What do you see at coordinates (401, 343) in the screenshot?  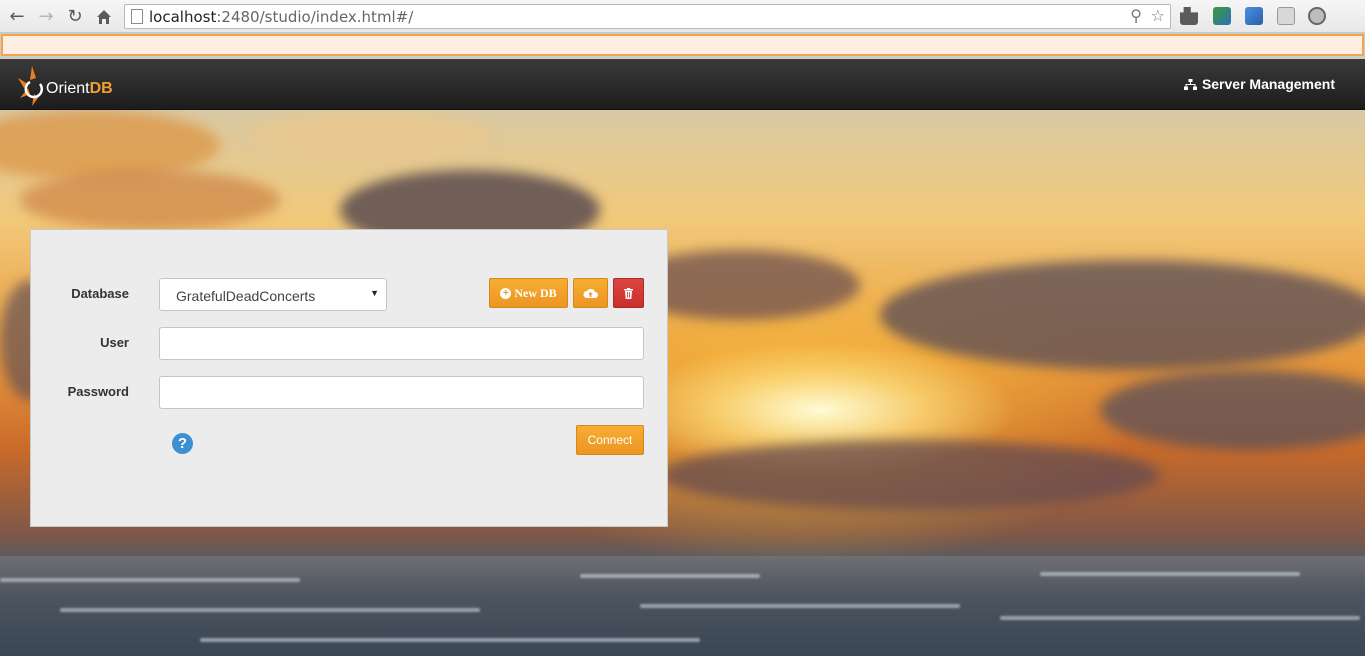 I see `user-input` at bounding box center [401, 343].